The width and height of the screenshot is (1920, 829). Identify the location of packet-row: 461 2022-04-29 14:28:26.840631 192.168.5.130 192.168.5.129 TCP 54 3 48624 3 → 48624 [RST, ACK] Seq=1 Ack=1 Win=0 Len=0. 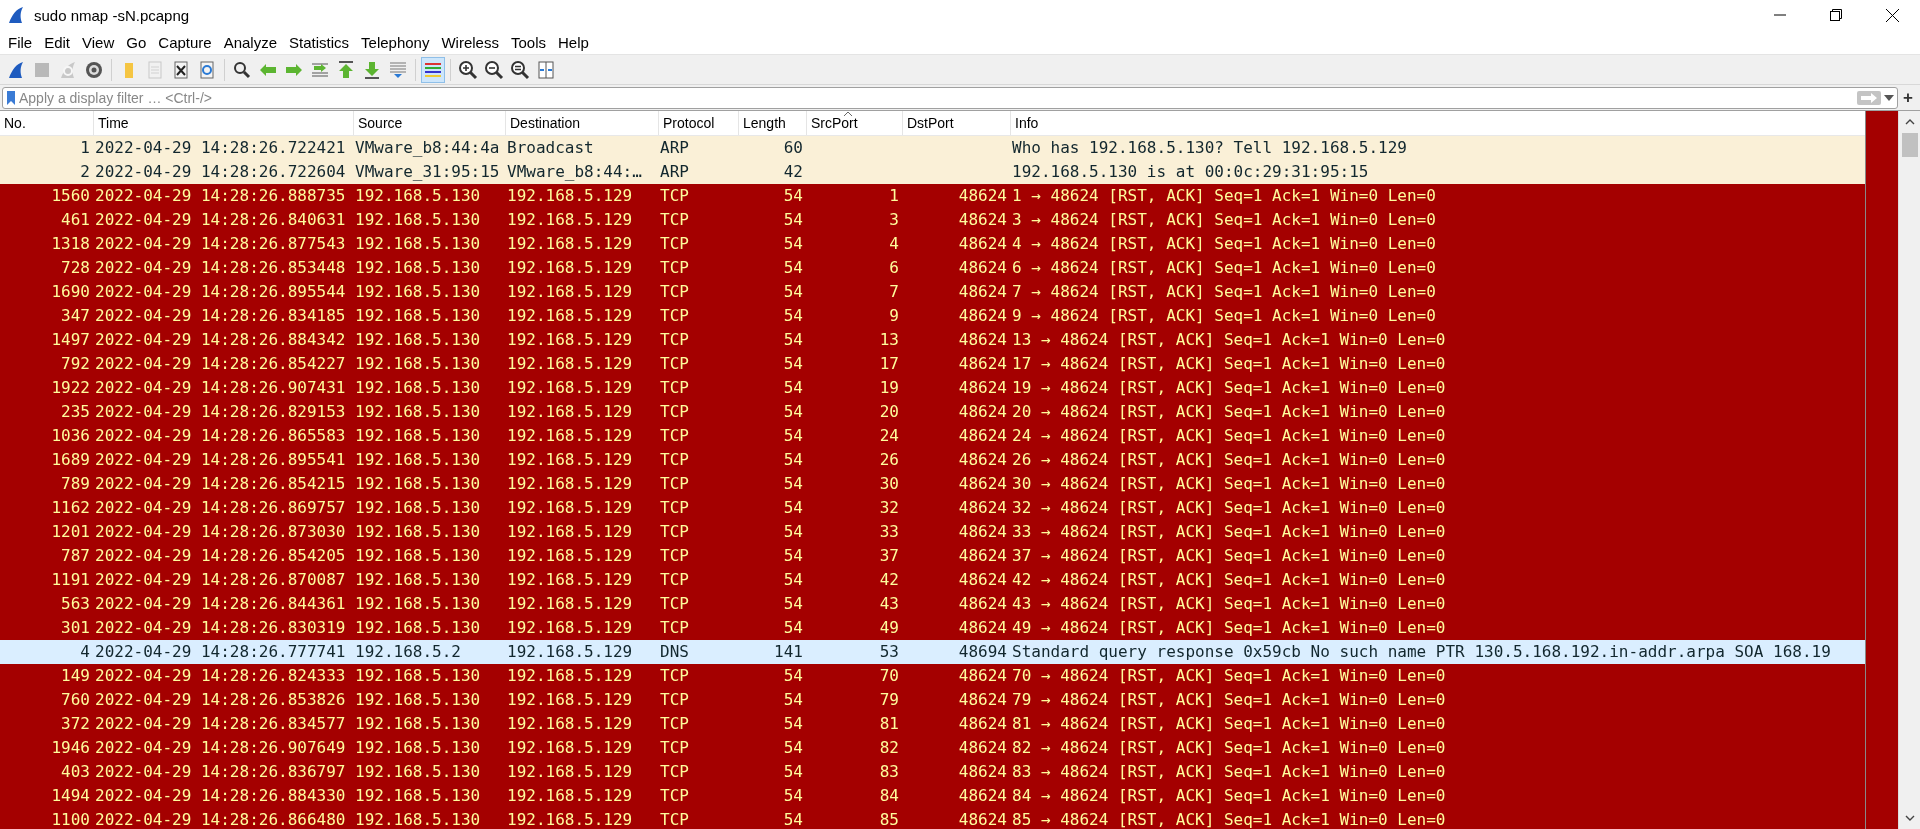
(932, 220).